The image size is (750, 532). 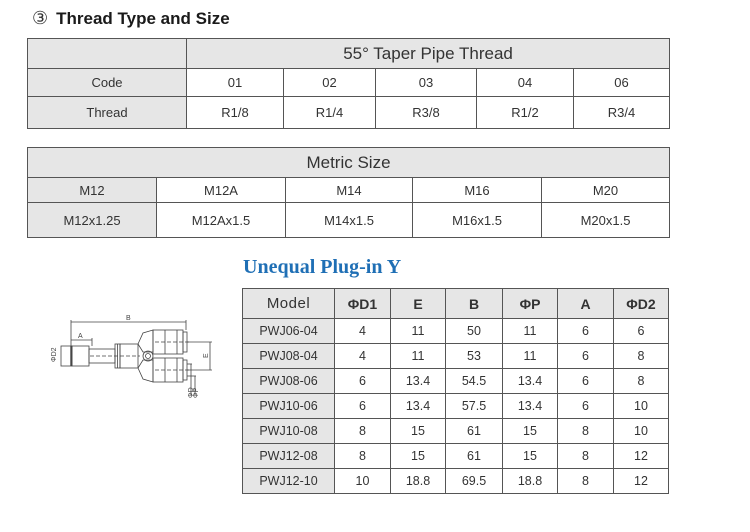 I want to click on product-title: Unequal Plug-in Y, so click(x=322, y=267).